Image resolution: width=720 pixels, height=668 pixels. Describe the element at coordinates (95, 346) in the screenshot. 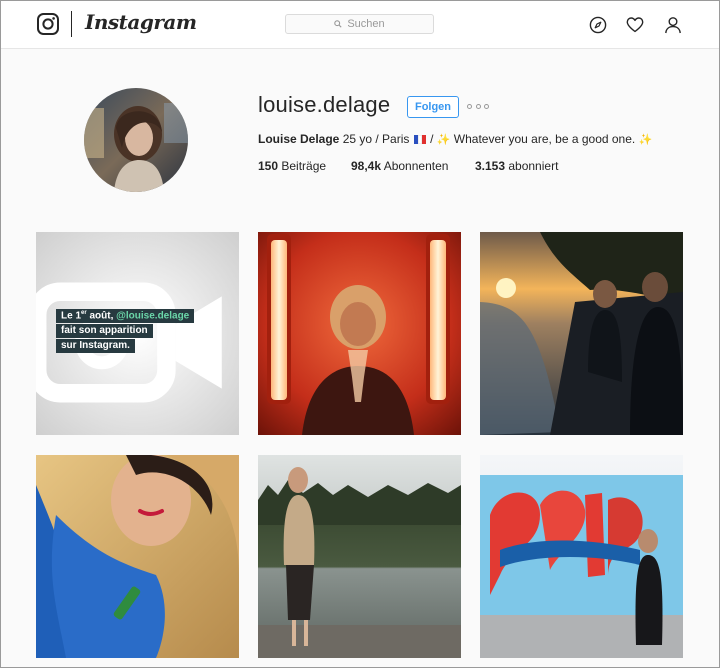

I see `caption-line-3: sur Instagram.` at that location.